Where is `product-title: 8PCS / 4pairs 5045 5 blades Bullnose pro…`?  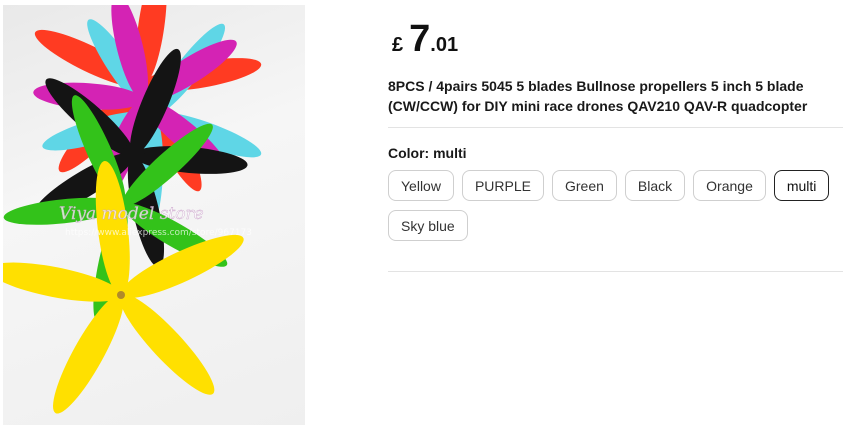 product-title: 8PCS / 4pairs 5045 5 blades Bullnose pro… is located at coordinates (598, 96).